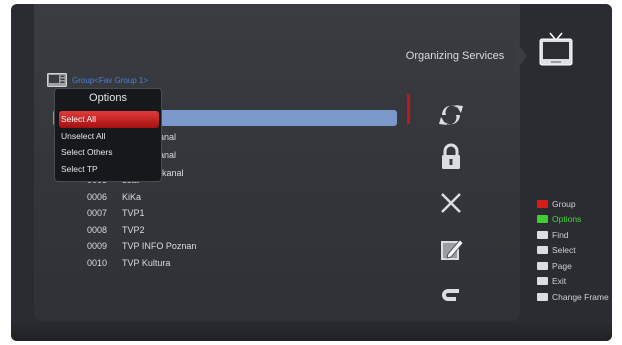  I want to click on option-select-others: Select Others, so click(109, 152).